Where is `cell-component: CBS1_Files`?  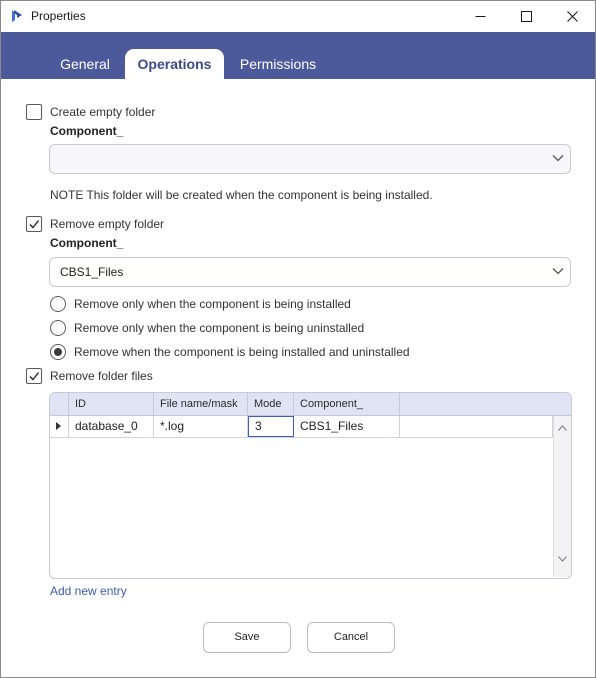
cell-component: CBS1_Files is located at coordinates (347, 426).